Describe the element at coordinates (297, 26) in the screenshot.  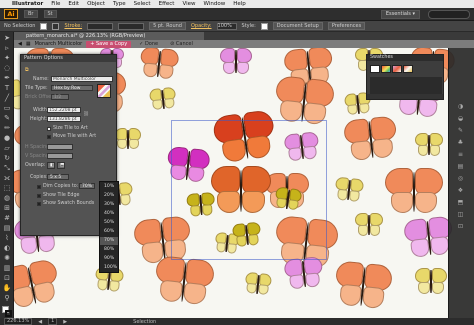
I see `document-setup-button: Document Setup` at that location.